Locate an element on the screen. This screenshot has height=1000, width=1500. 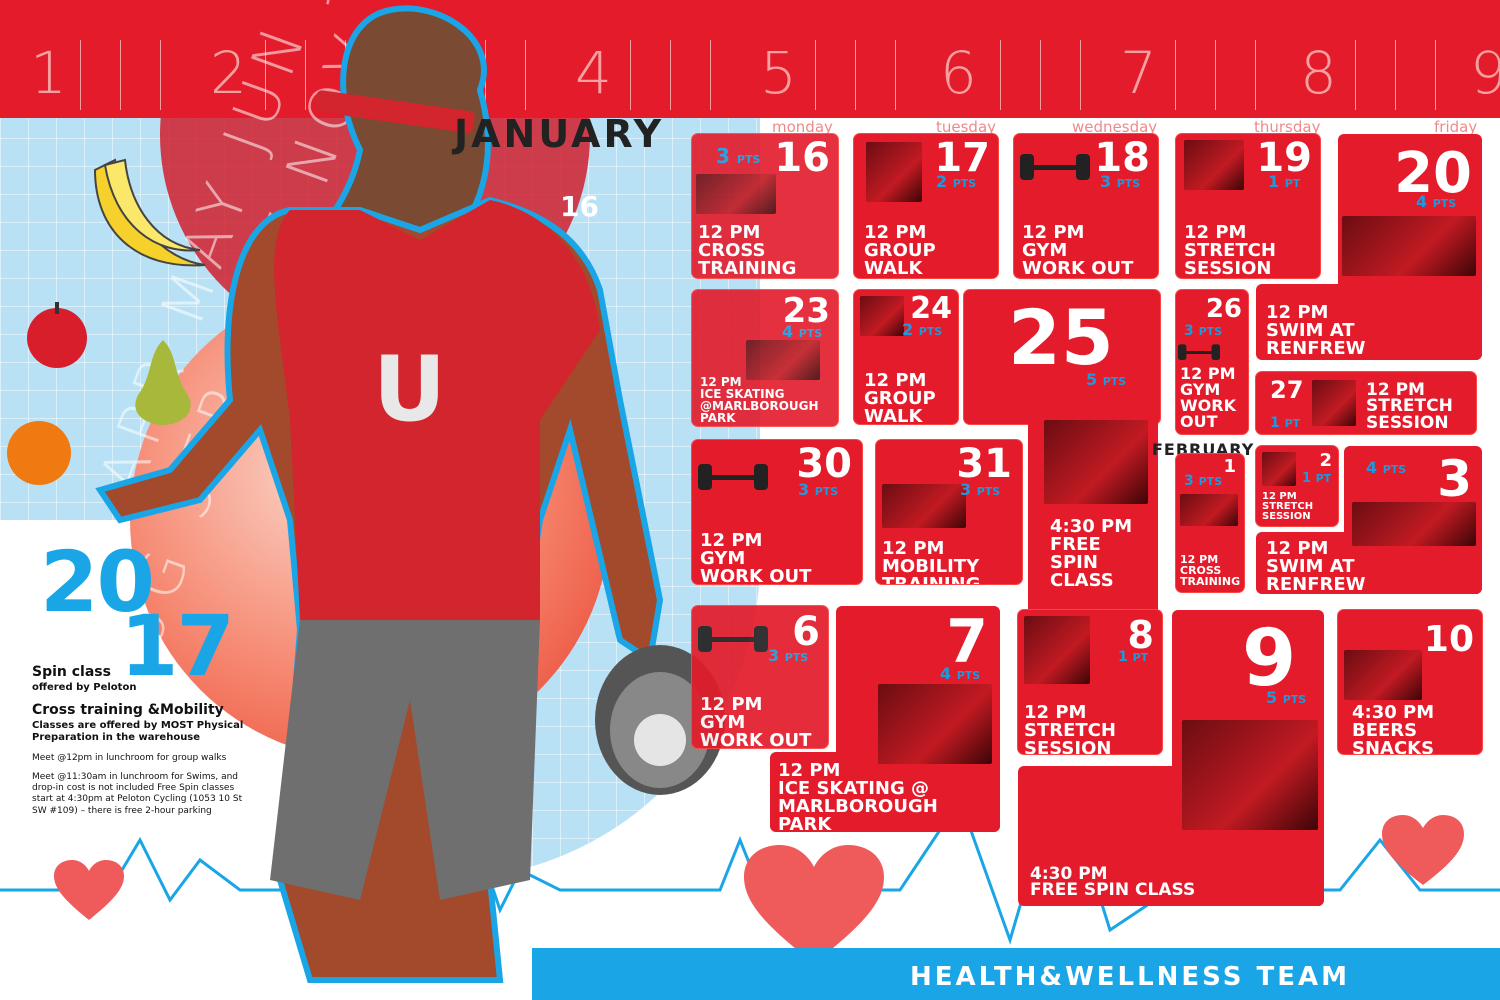
ruler-number: 7 is located at coordinates (1138, 73).